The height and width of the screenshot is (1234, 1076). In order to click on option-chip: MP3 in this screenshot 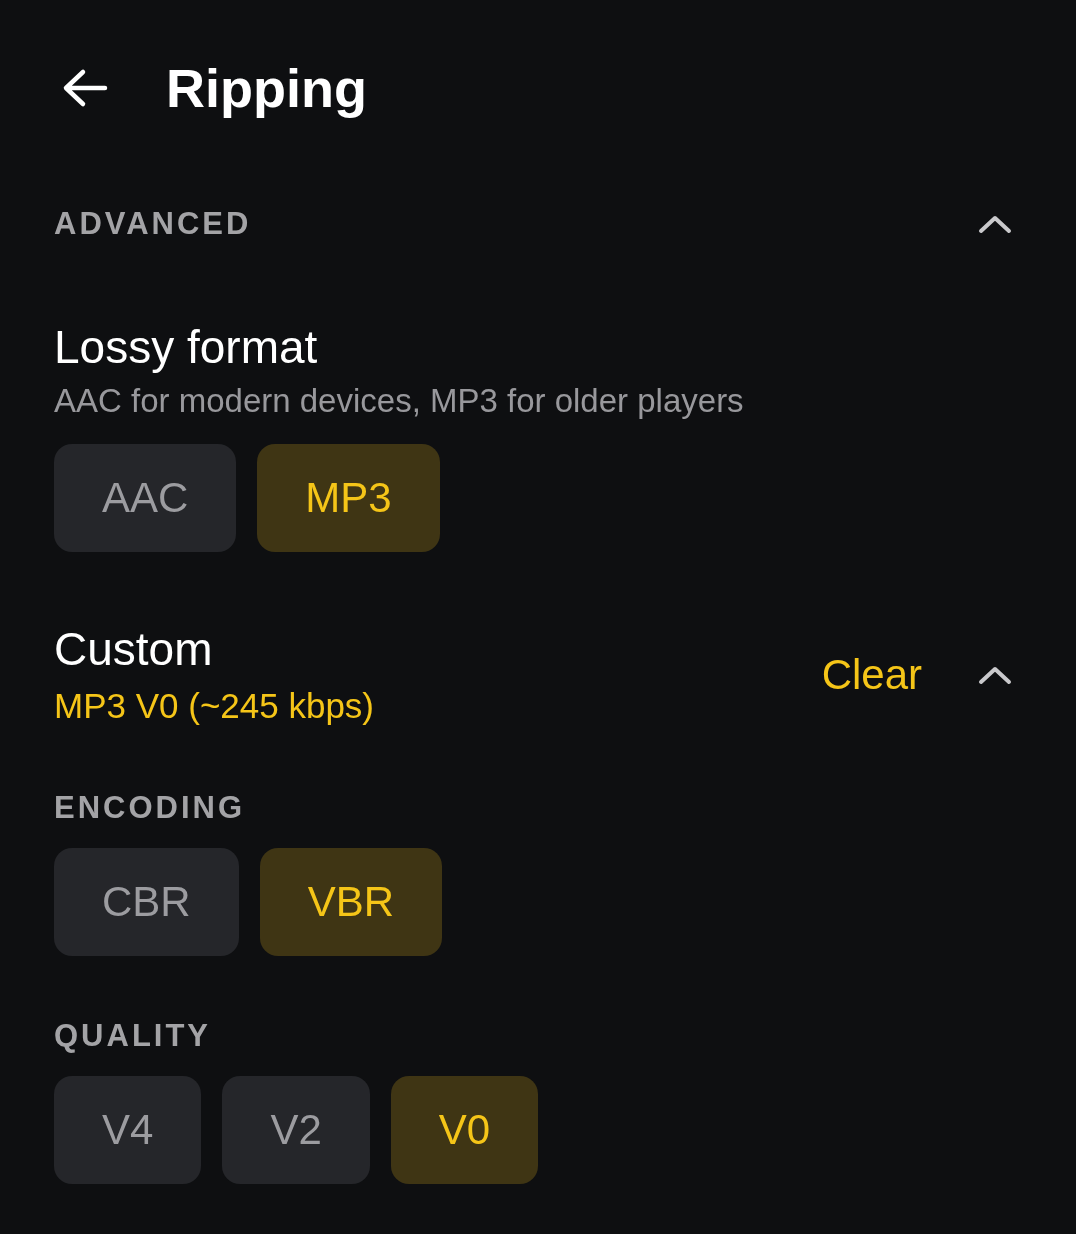, I will do `click(348, 498)`.